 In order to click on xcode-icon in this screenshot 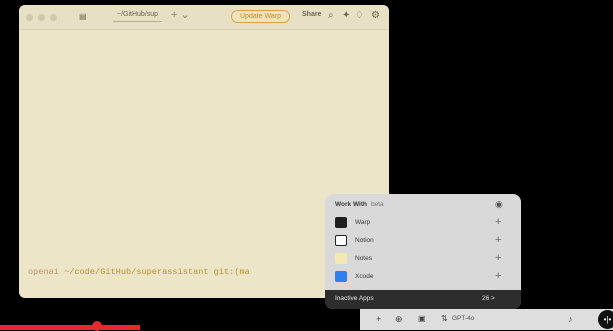, I will do `click(341, 276)`.